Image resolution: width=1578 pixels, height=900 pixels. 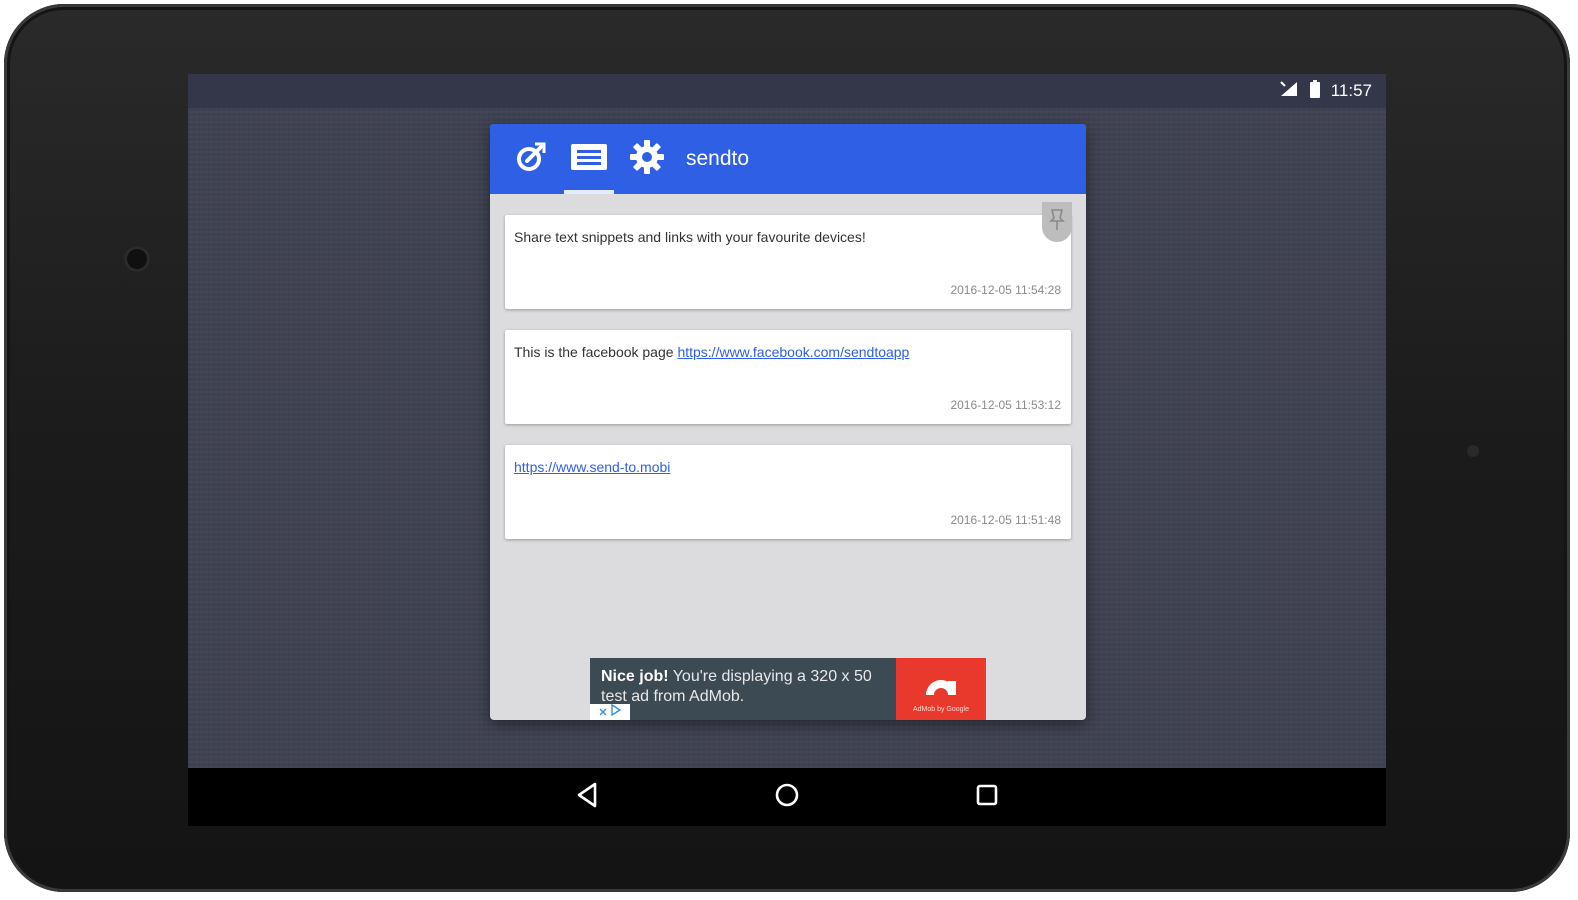 I want to click on status-bar: 11:57, so click(x=787, y=91).